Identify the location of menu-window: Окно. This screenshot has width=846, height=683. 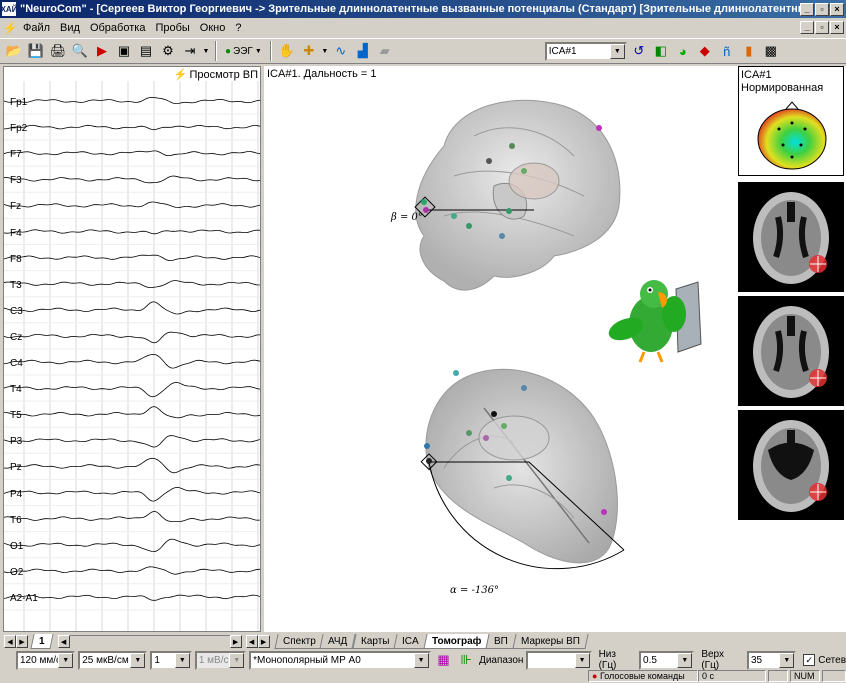
(213, 28).